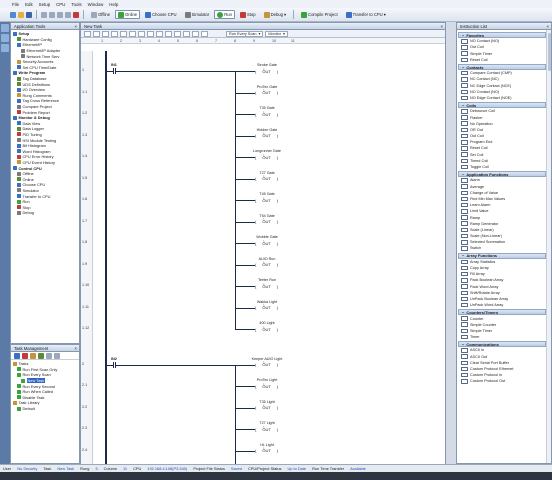 The height and width of the screenshot is (480, 552). I want to click on menu-setup: Setup, so click(44, 4).